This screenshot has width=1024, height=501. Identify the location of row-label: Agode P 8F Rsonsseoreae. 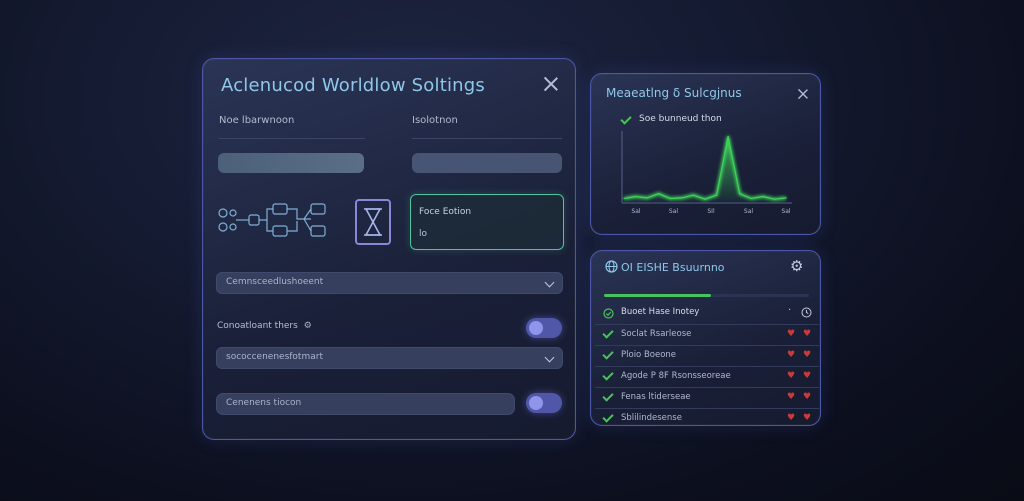
(676, 376).